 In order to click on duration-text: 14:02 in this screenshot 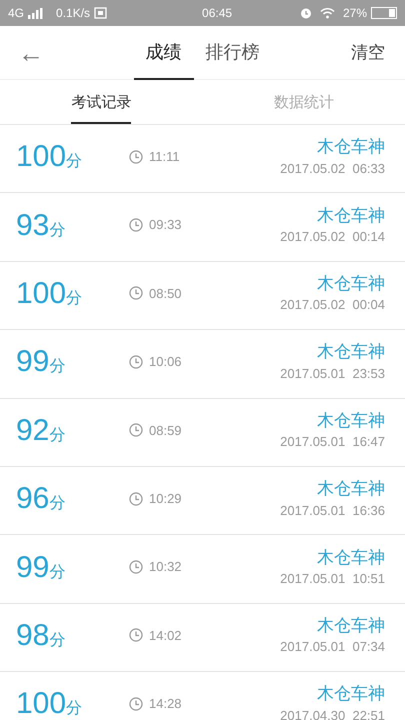, I will do `click(165, 635)`.